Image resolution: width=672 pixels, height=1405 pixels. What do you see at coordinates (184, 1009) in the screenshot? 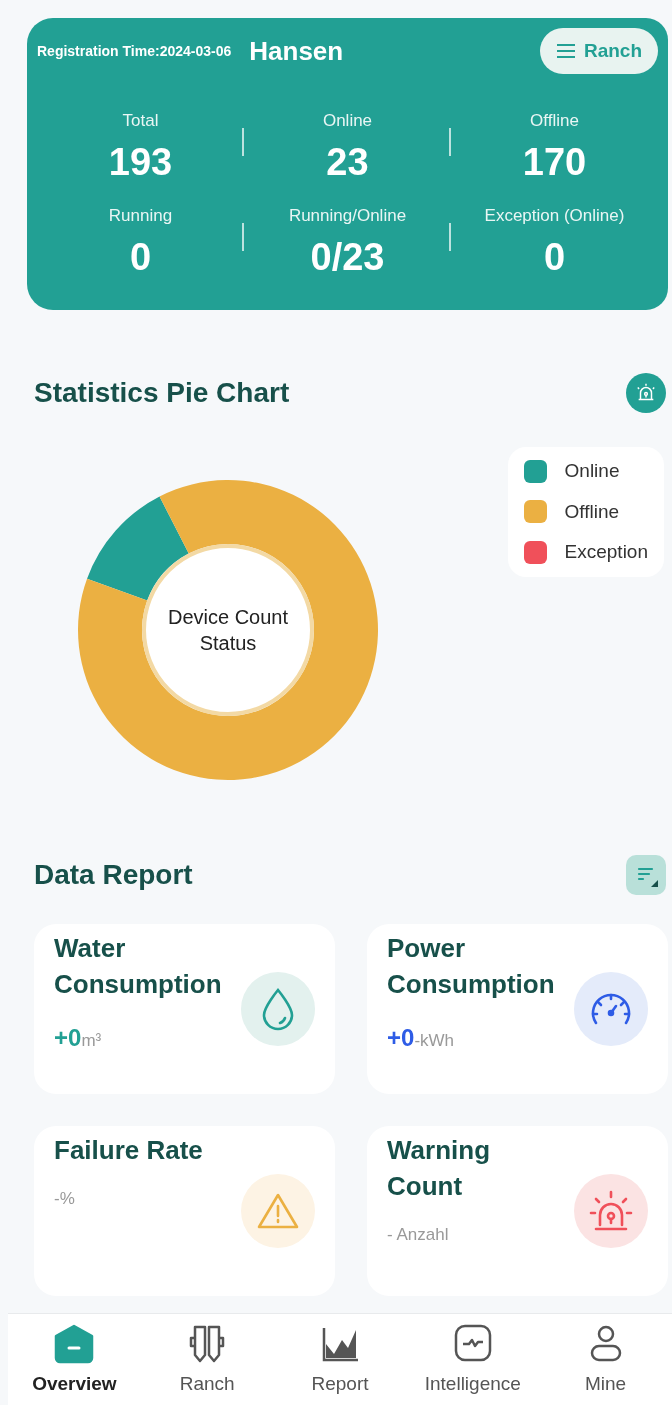
I see `report-card: Water Consumption +0m³` at bounding box center [184, 1009].